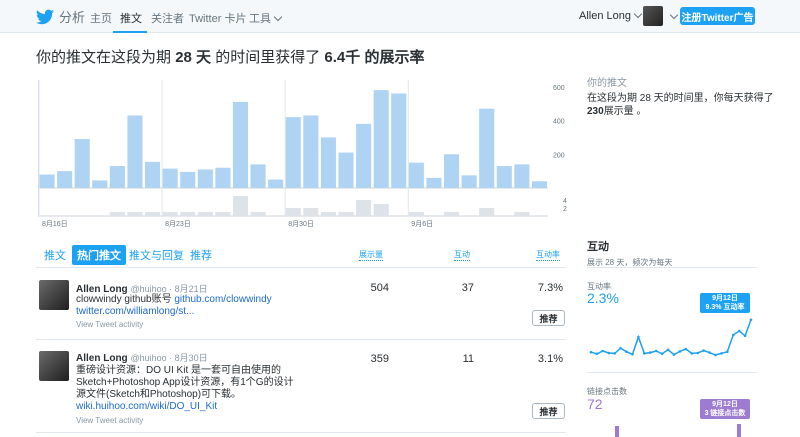 This screenshot has height=437, width=800. What do you see at coordinates (559, 122) in the screenshot?
I see `y-tick-label: 400` at bounding box center [559, 122].